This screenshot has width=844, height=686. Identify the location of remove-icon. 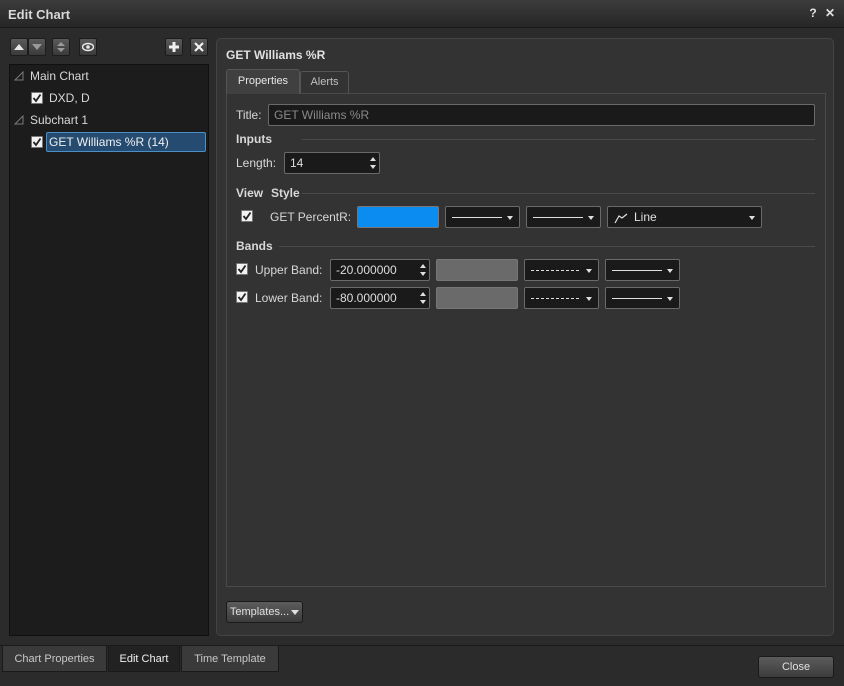
(199, 47).